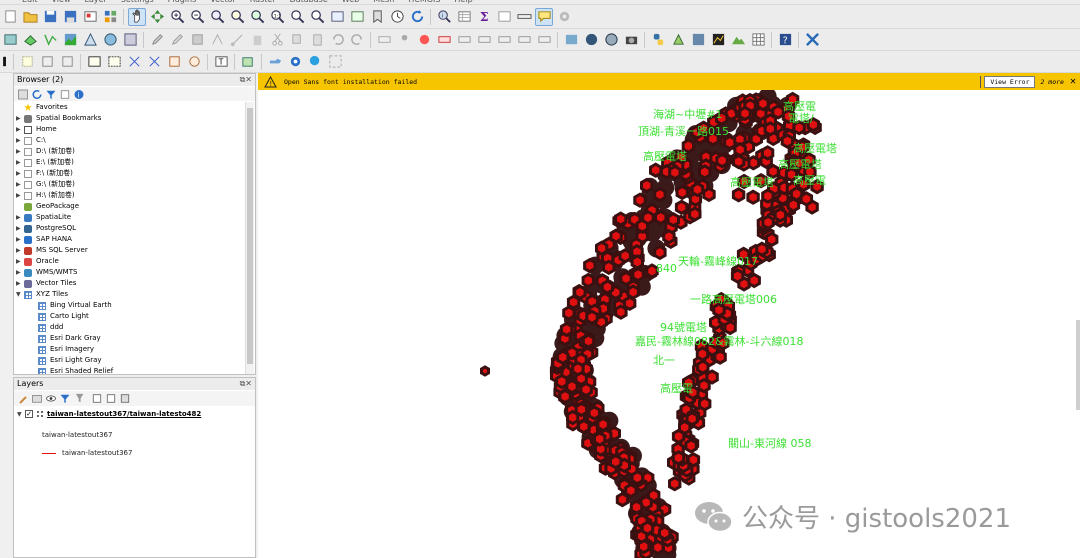  What do you see at coordinates (174, 62) in the screenshot?
I see `select-location-icon` at bounding box center [174, 62].